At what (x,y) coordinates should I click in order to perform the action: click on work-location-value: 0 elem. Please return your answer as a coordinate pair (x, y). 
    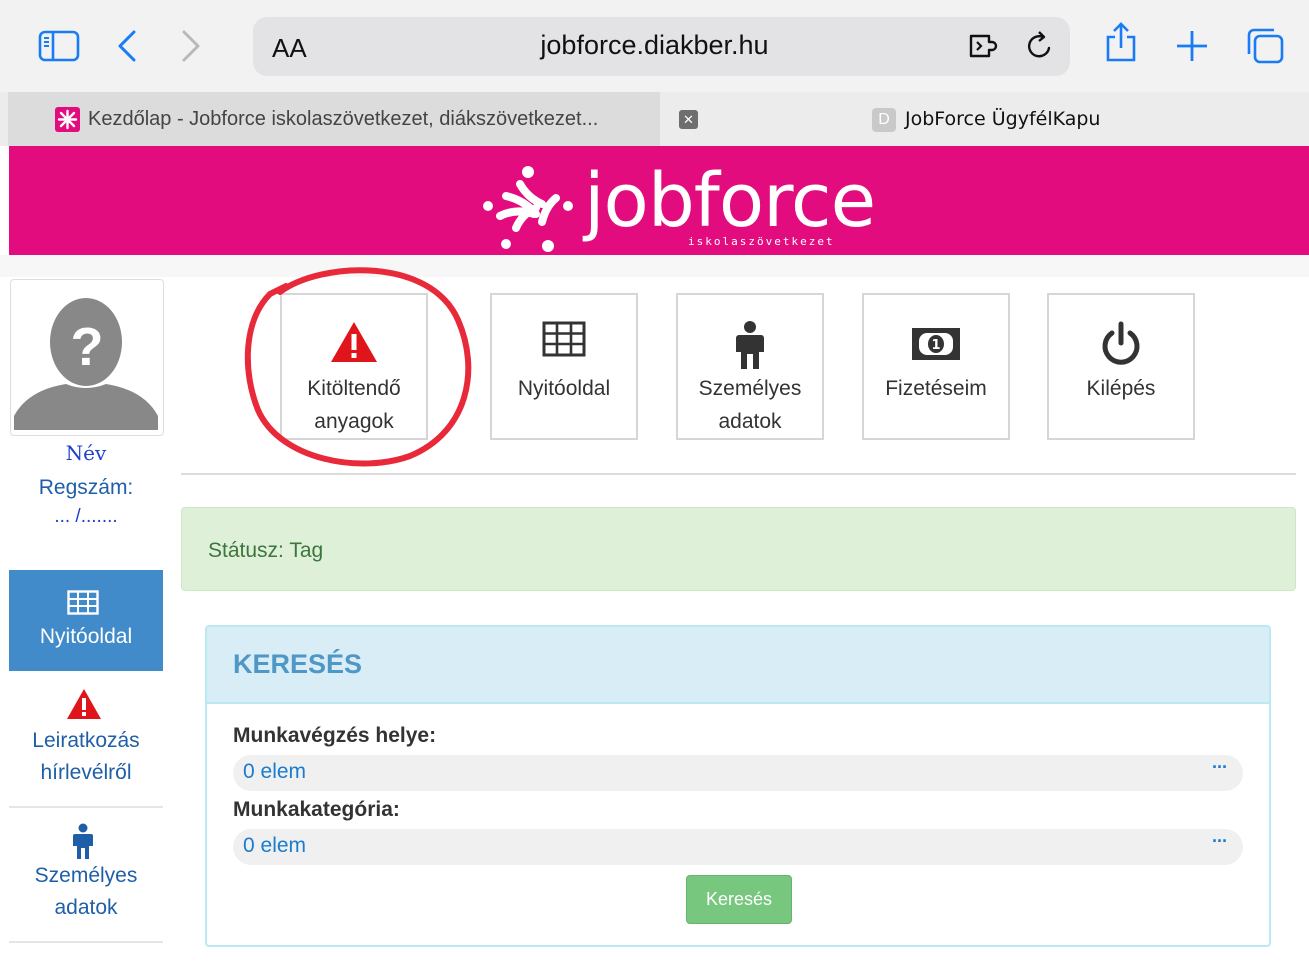
    Looking at the image, I should click on (275, 771).